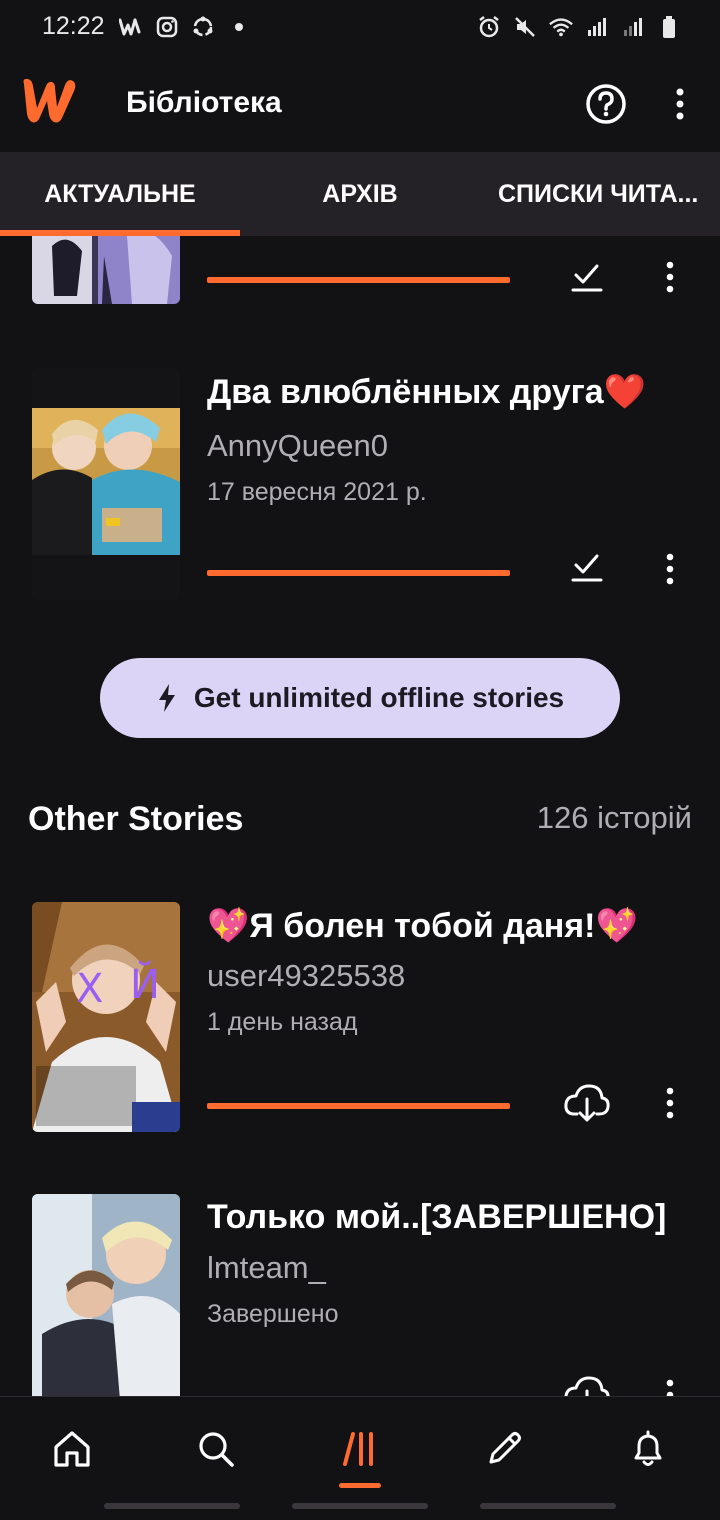  What do you see at coordinates (422, 926) in the screenshot?
I see `story-title: 💖Я болен тобой даня!💖` at bounding box center [422, 926].